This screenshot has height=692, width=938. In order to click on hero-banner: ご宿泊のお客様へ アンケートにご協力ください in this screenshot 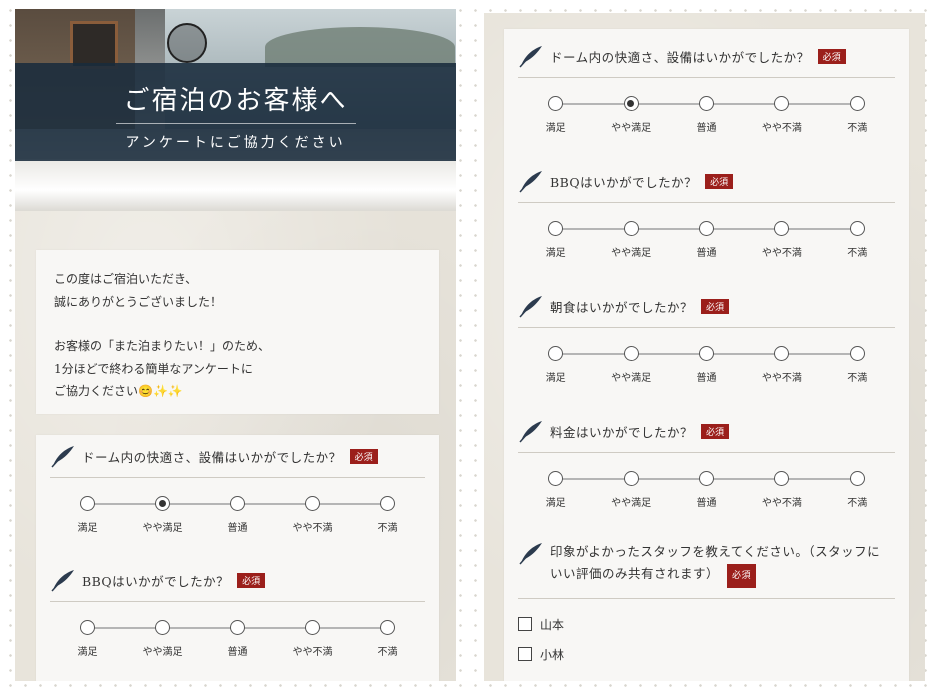, I will do `click(235, 110)`.